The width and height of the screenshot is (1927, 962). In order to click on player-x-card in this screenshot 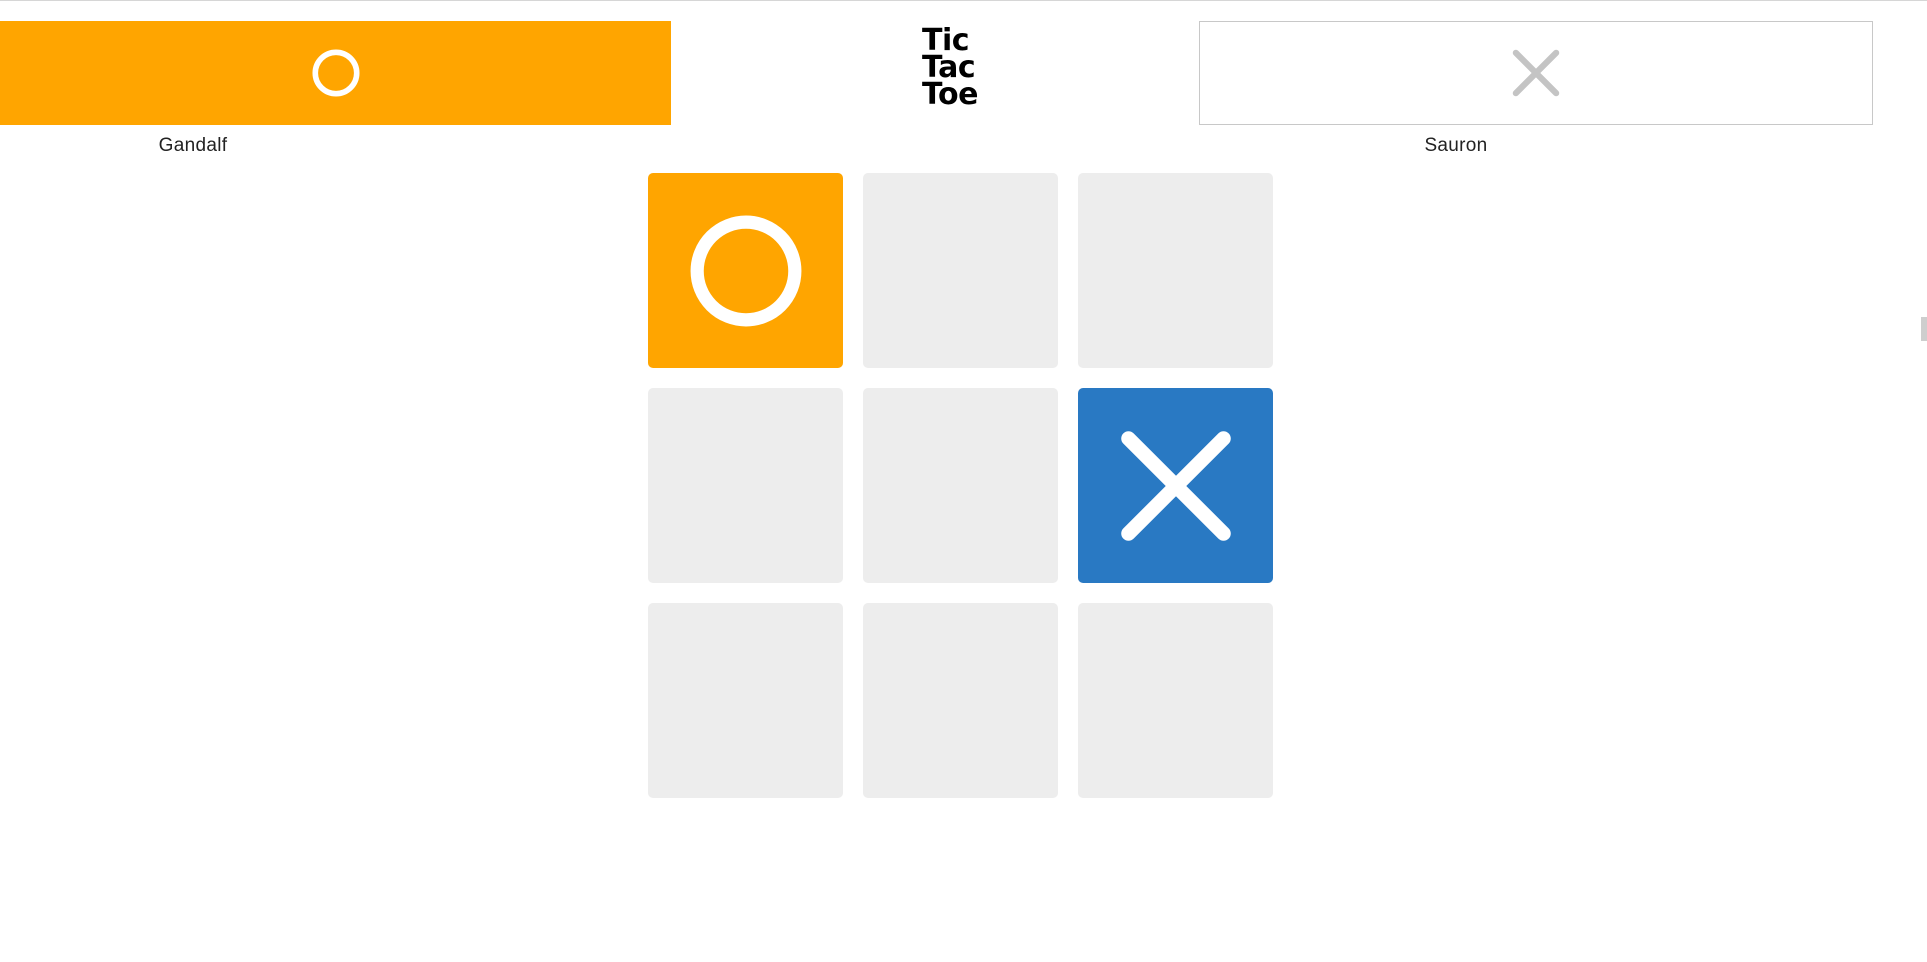, I will do `click(1536, 73)`.